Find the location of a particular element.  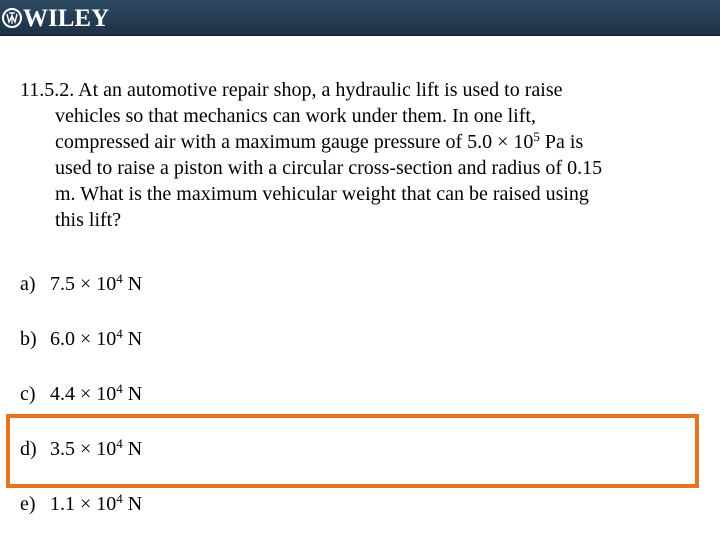

answer-option-b: b) 6.0 × 104 N is located at coordinates (81, 339).